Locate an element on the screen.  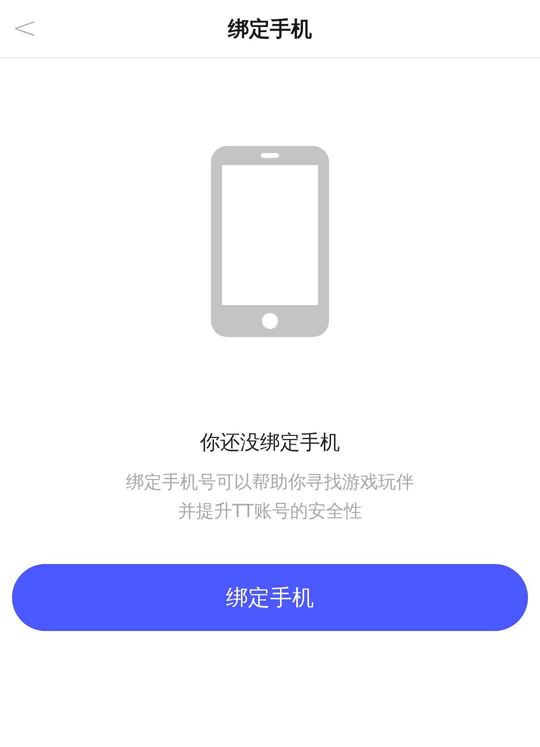
page-title: 绑定手机 is located at coordinates (269, 29).